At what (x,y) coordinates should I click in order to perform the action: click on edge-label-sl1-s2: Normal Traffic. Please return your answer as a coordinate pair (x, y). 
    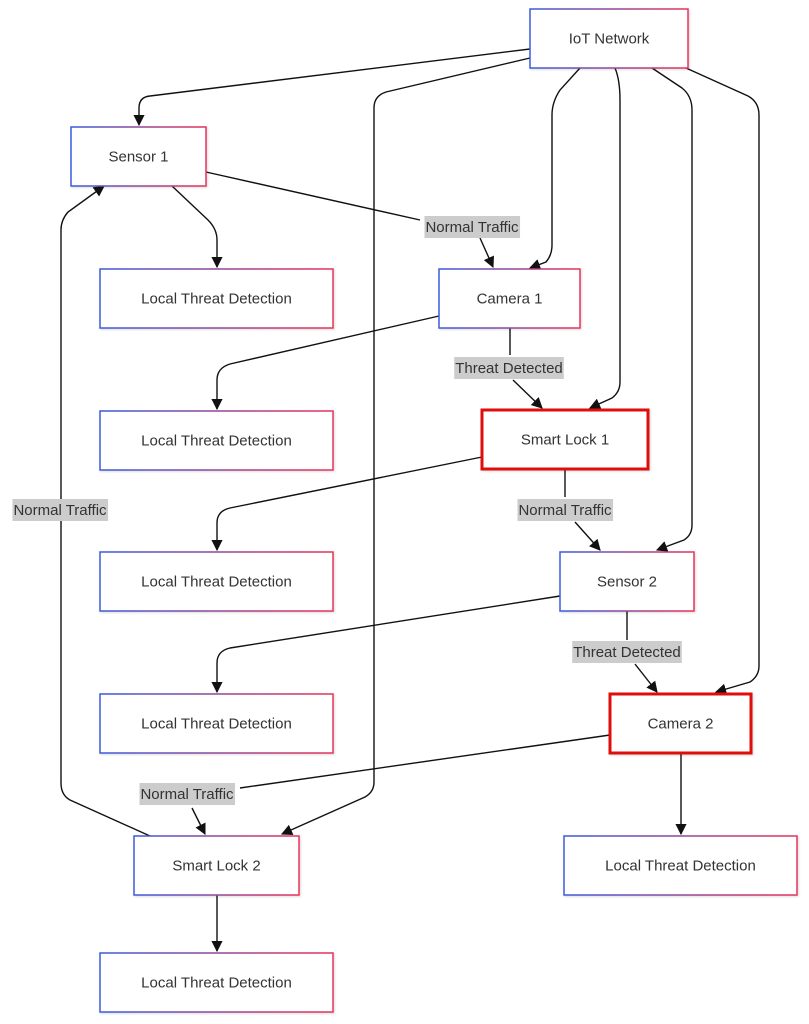
    Looking at the image, I should click on (565, 510).